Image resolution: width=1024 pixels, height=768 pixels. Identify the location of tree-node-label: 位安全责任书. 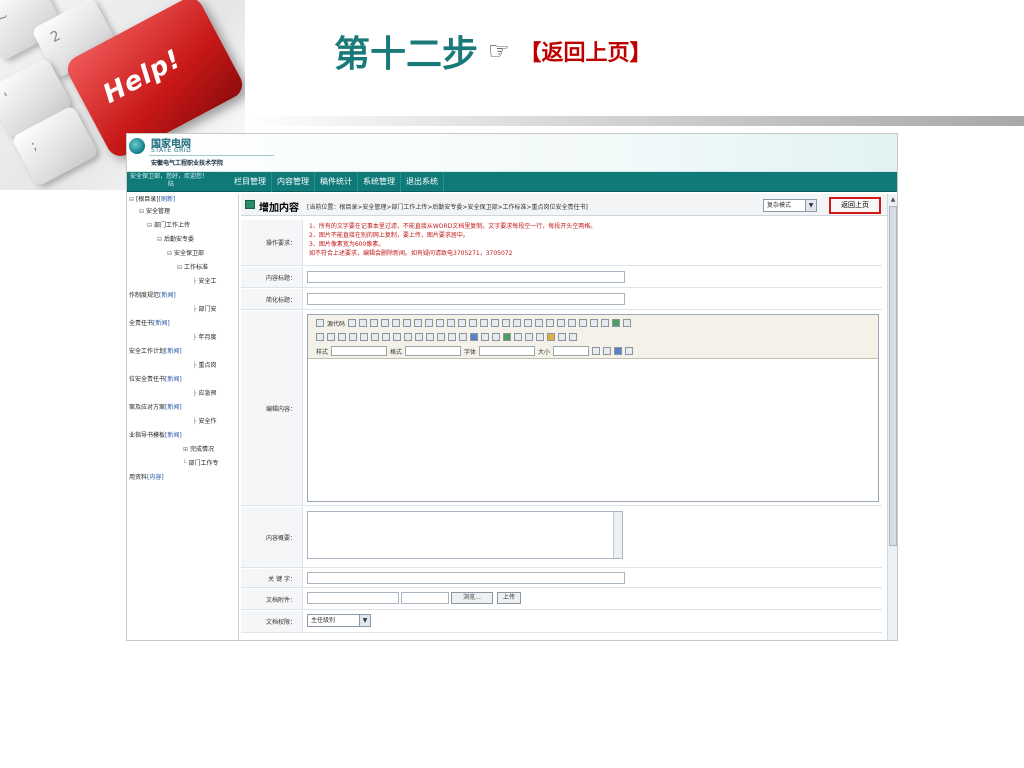
(147, 379).